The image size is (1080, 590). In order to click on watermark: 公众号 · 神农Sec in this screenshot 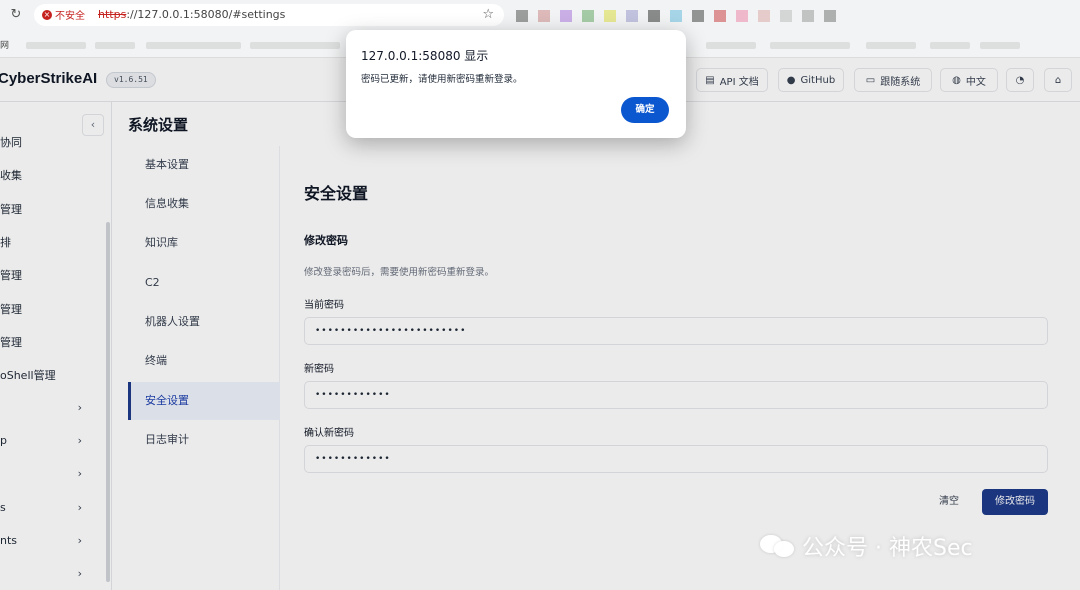, I will do `click(866, 546)`.